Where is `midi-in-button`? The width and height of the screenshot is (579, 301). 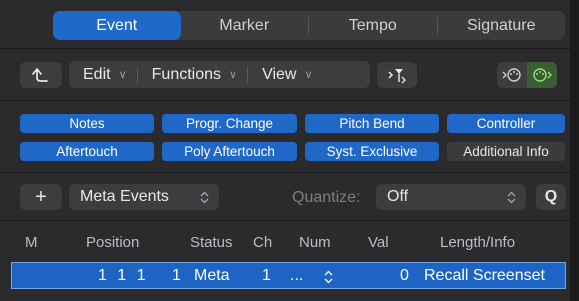 midi-in-button is located at coordinates (542, 75).